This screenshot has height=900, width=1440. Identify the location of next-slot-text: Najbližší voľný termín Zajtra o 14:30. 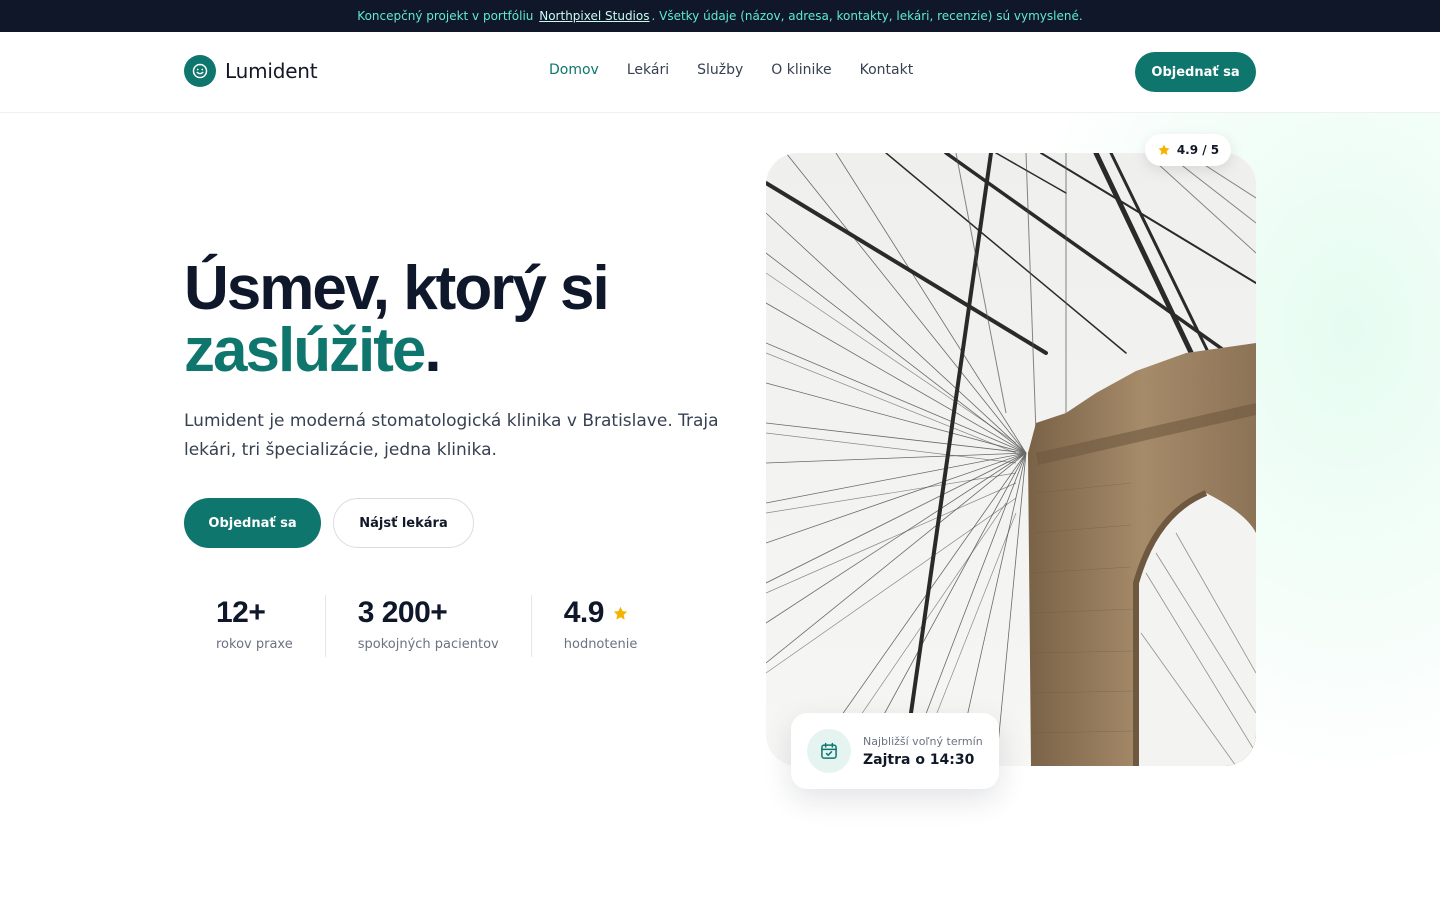
(923, 751).